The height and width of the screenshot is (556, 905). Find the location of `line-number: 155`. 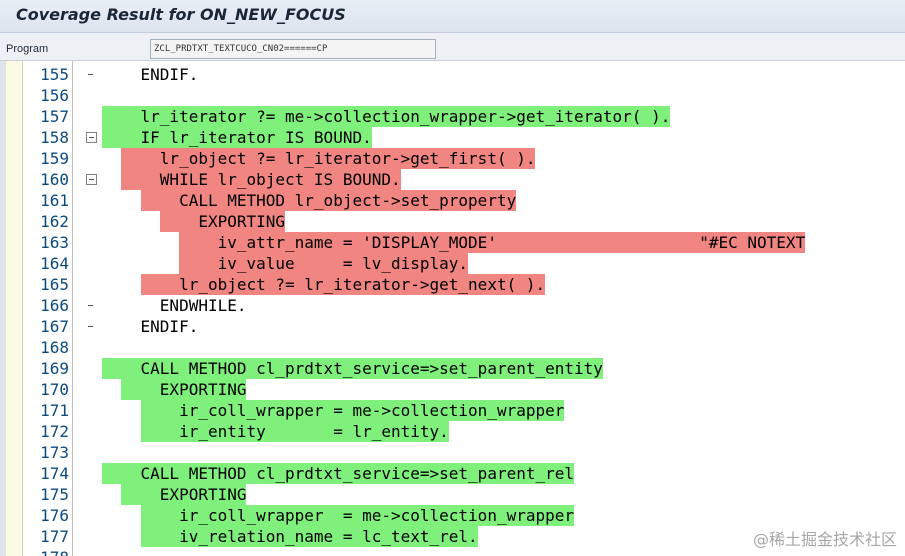

line-number: 155 is located at coordinates (54, 74).